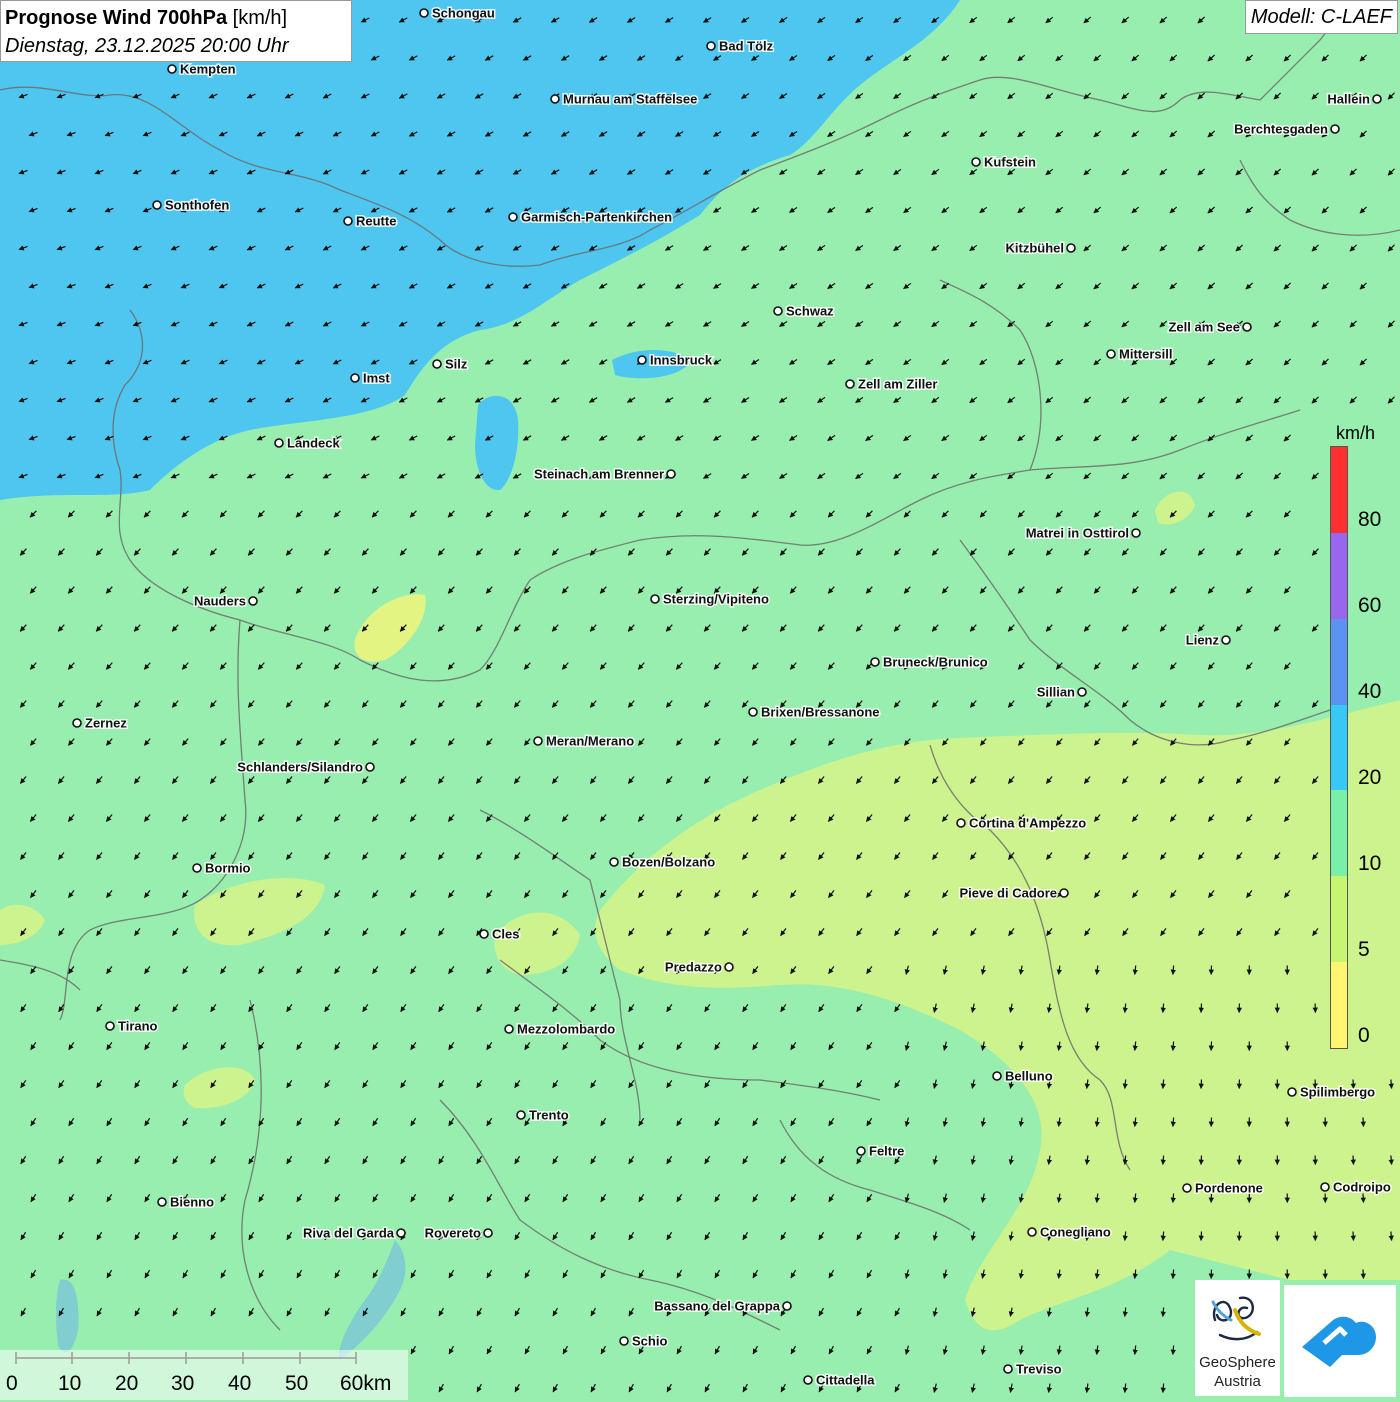  I want to click on city-label: Zernez, so click(106, 723).